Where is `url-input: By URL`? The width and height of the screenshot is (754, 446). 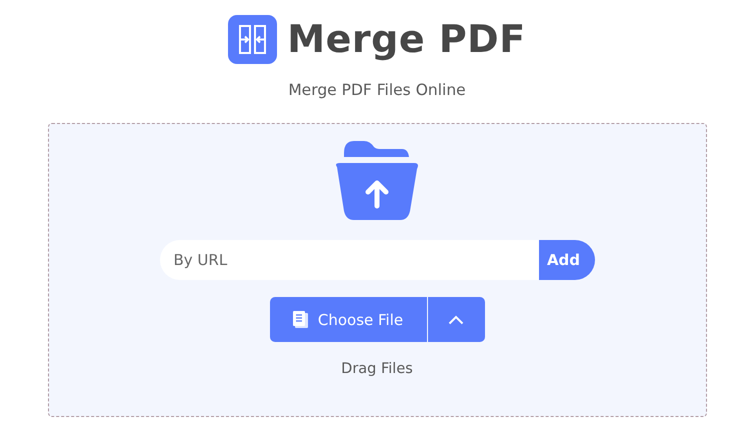 url-input: By URL is located at coordinates (349, 260).